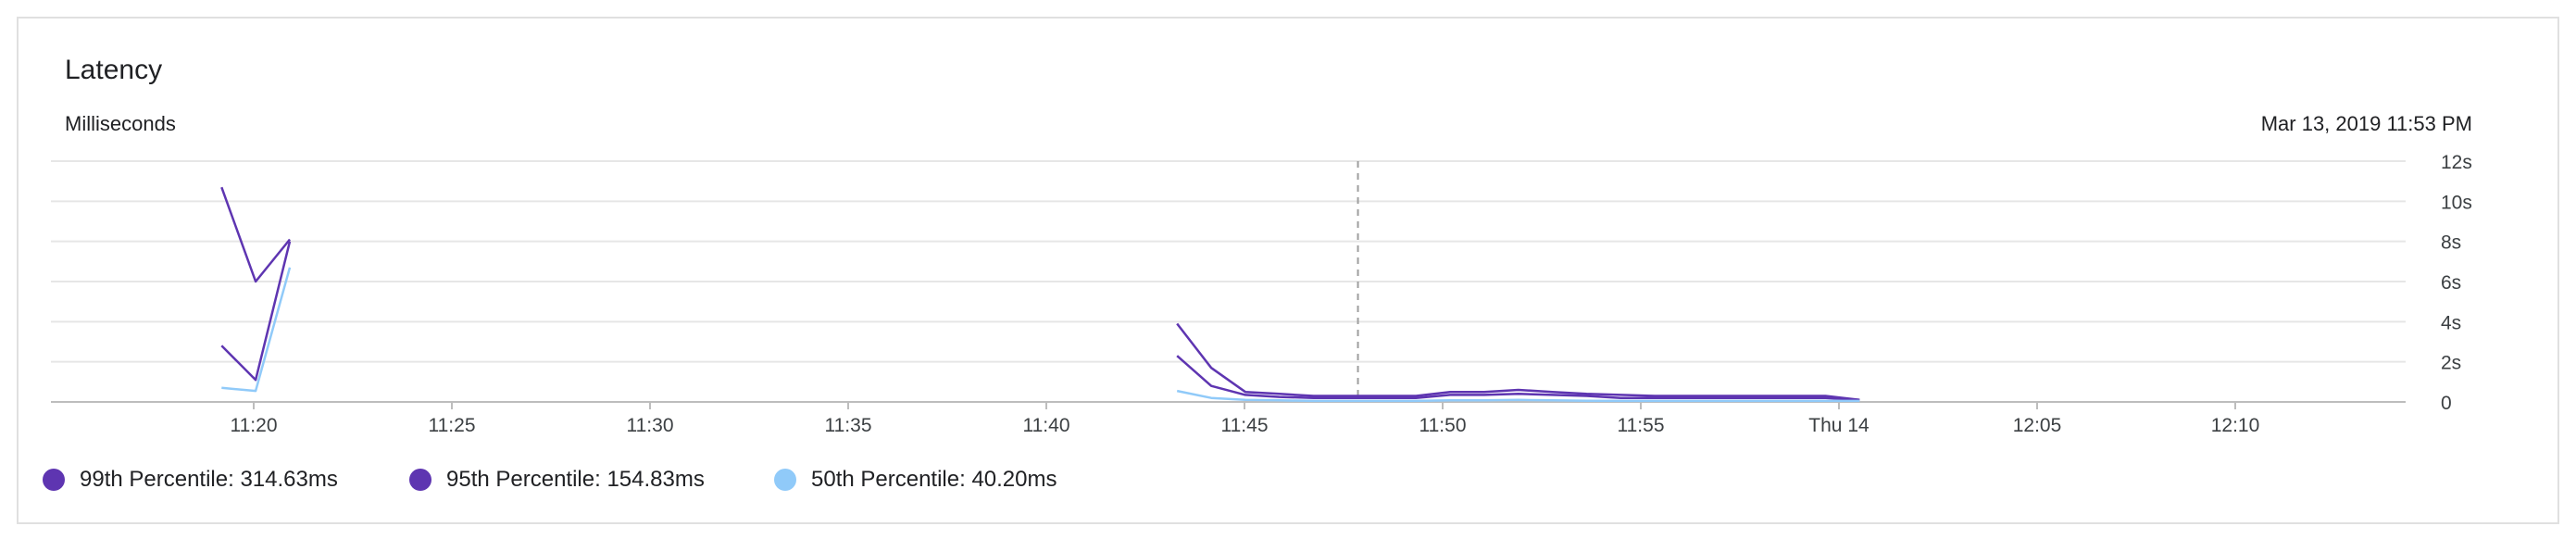 This screenshot has width=2576, height=539. What do you see at coordinates (256, 311) in the screenshot?
I see `series-line-p95` at bounding box center [256, 311].